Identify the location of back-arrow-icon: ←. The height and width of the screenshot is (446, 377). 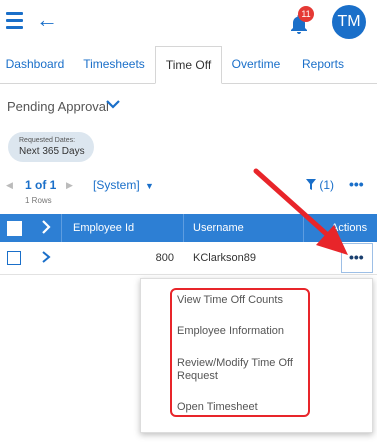
(47, 20).